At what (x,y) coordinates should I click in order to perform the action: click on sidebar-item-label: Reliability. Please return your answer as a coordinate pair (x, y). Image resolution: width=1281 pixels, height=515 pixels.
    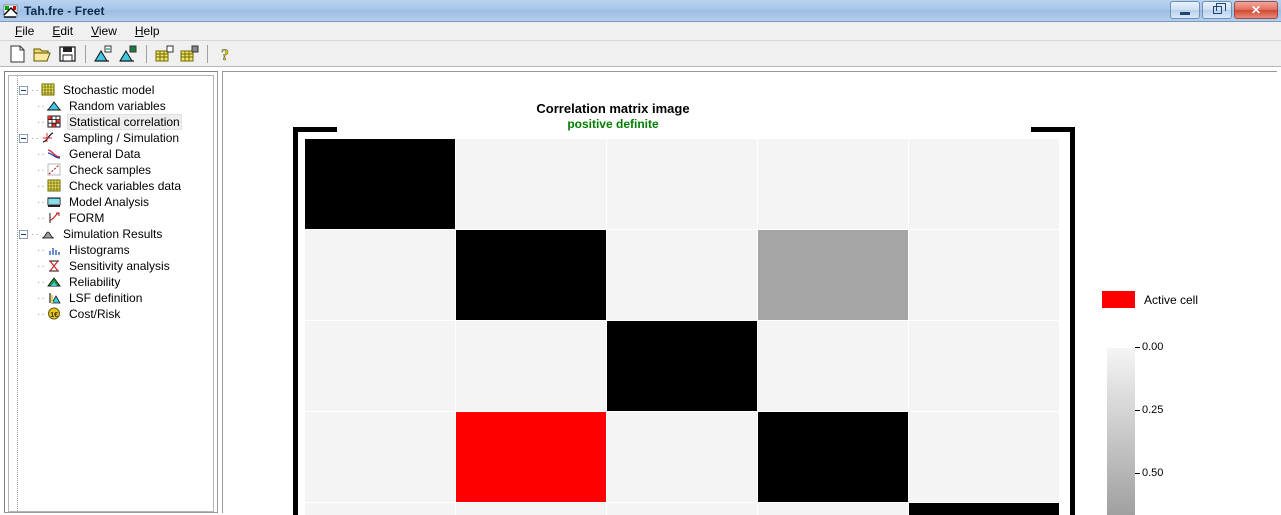
    Looking at the image, I should click on (95, 282).